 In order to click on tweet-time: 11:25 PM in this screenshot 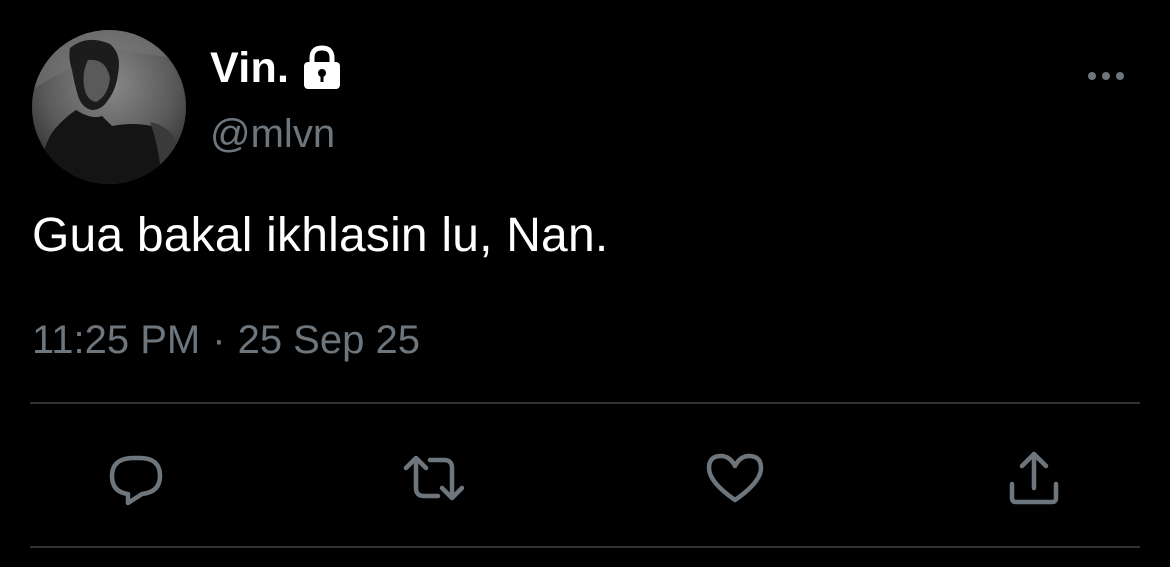, I will do `click(116, 340)`.